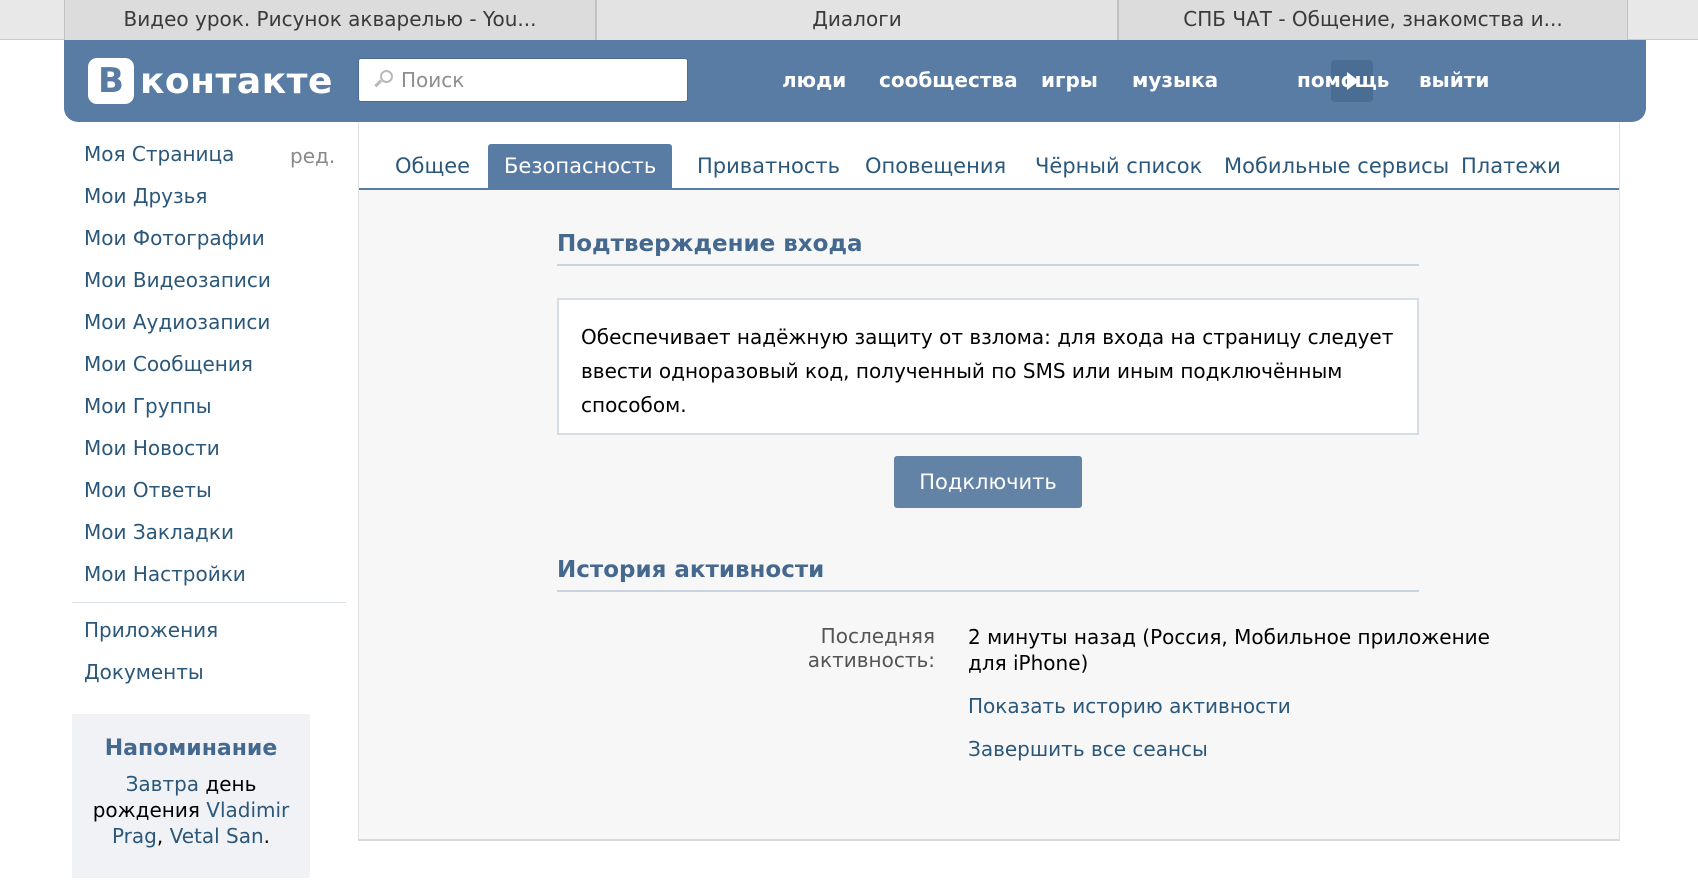  Describe the element at coordinates (267, 836) in the screenshot. I see `reminder-end: .` at that location.